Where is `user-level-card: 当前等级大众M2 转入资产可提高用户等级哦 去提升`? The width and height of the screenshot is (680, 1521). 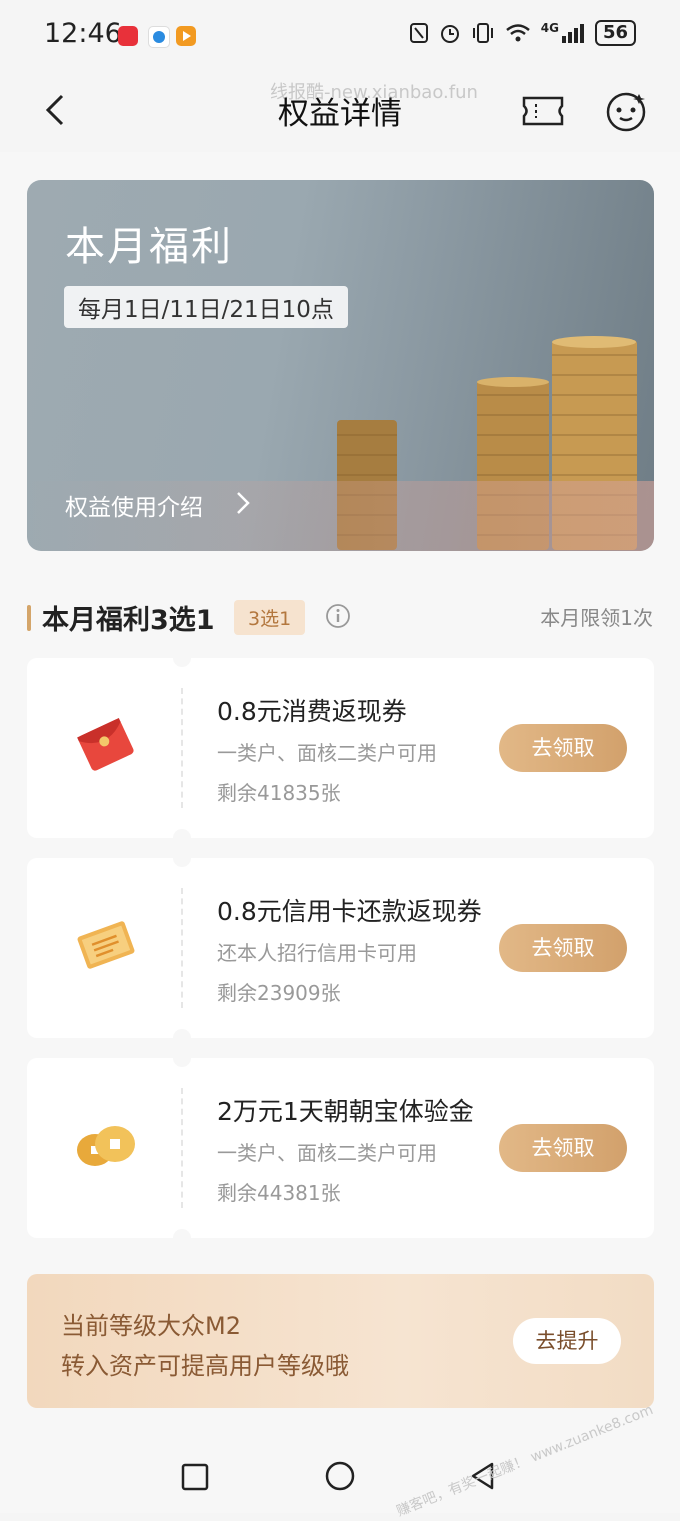
user-level-card: 当前等级大众M2 转入资产可提高用户等级哦 去提升 is located at coordinates (340, 1341).